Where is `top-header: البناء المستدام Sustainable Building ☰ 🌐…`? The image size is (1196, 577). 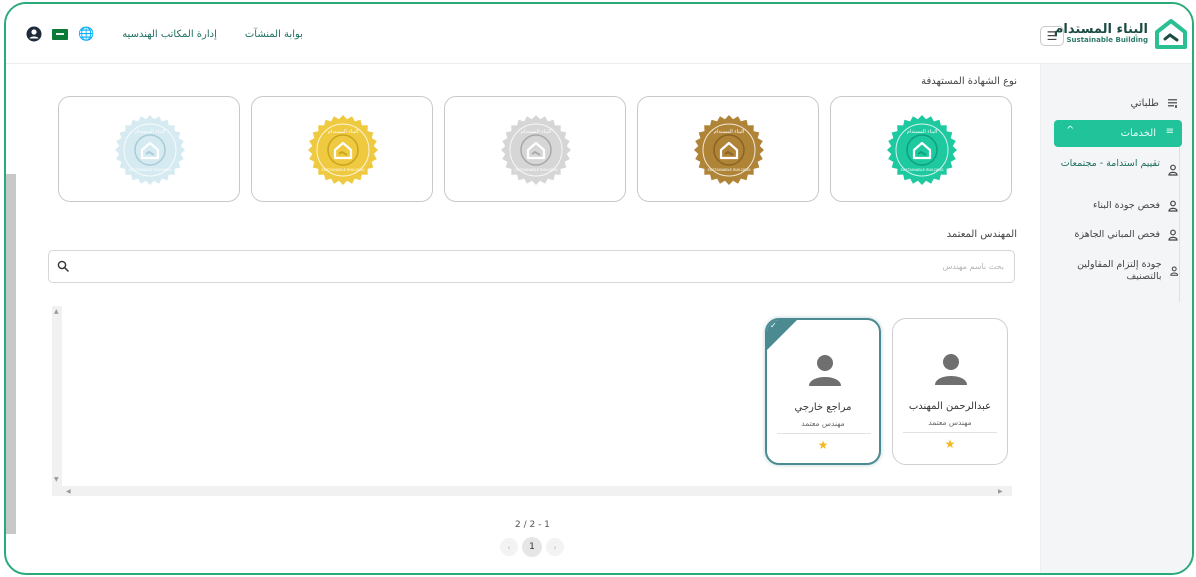
top-header: البناء المستدام Sustainable Building ☰ 🌐… is located at coordinates (599, 34).